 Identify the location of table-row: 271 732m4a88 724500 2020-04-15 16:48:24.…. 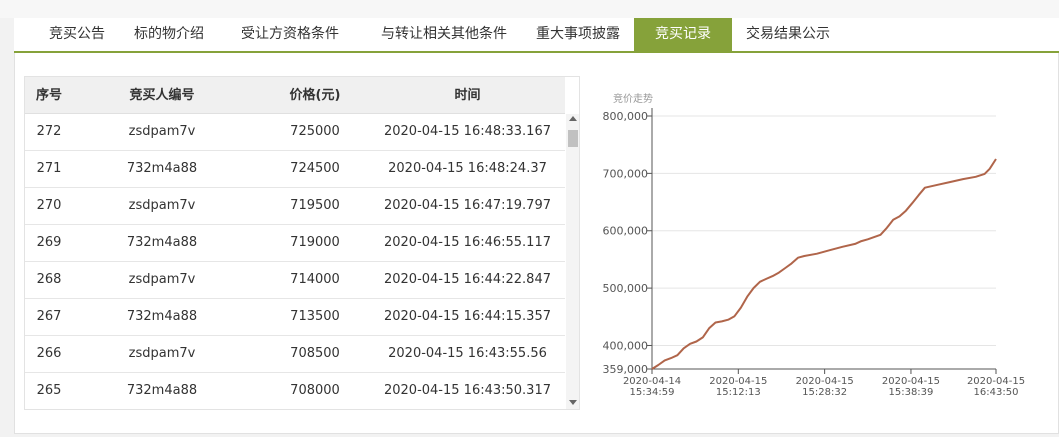
(295, 169).